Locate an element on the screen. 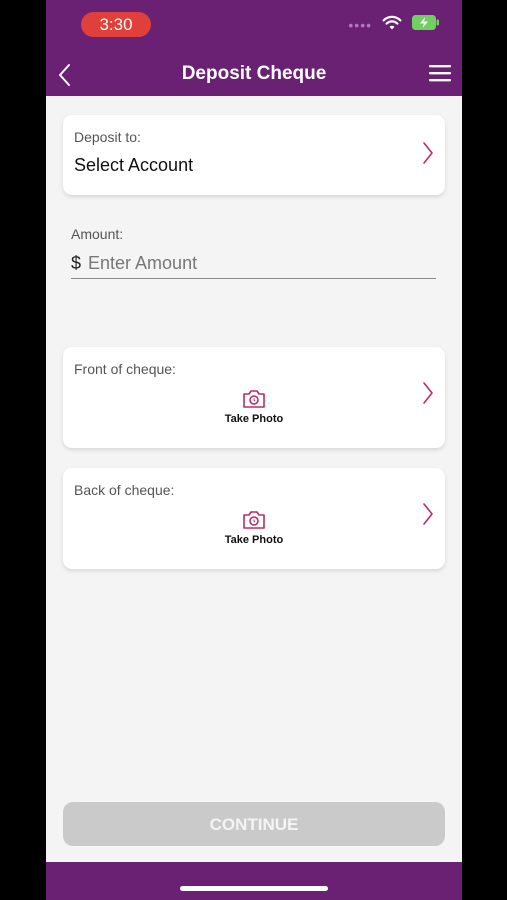 The height and width of the screenshot is (900, 507). back-cheque-card: Back of cheque: Take Photo is located at coordinates (254, 518).